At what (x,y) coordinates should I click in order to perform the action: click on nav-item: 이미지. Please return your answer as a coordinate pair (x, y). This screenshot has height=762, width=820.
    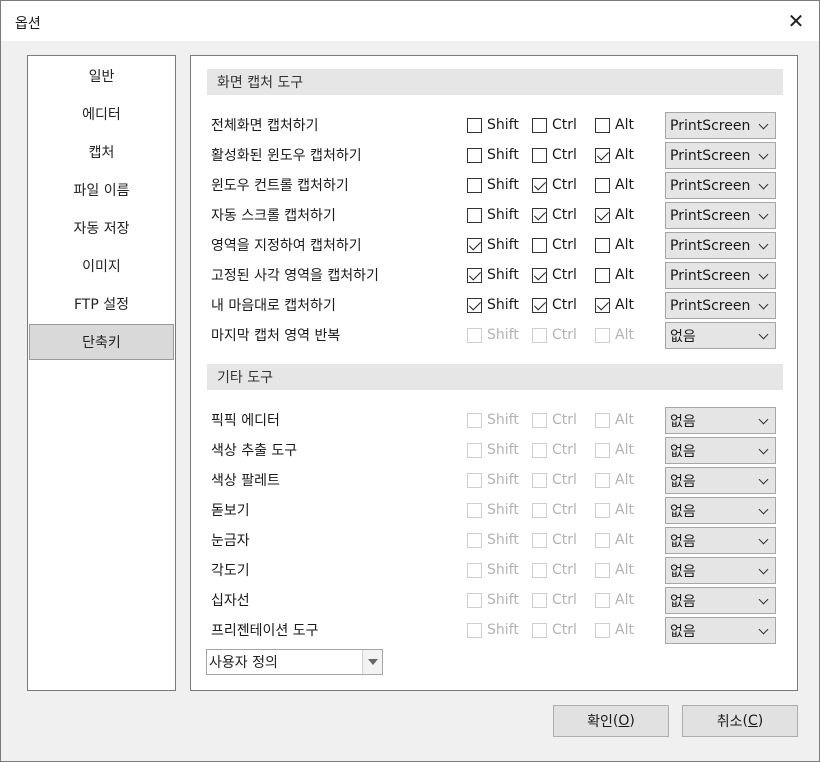
    Looking at the image, I should click on (101, 266).